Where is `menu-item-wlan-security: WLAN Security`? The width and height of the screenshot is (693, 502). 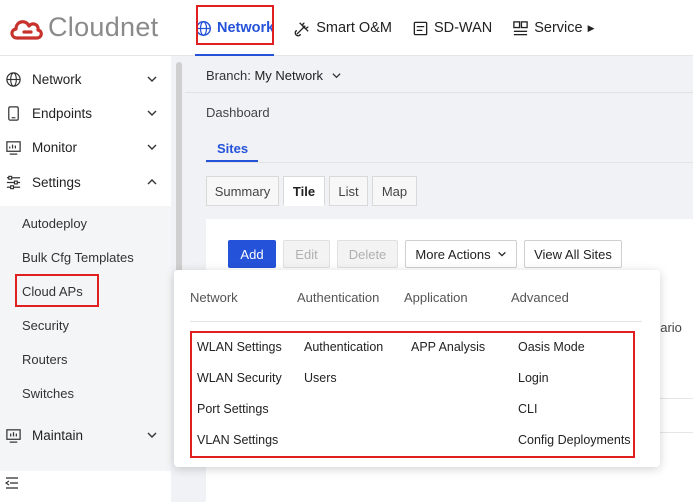
menu-item-wlan-security: WLAN Security is located at coordinates (239, 378).